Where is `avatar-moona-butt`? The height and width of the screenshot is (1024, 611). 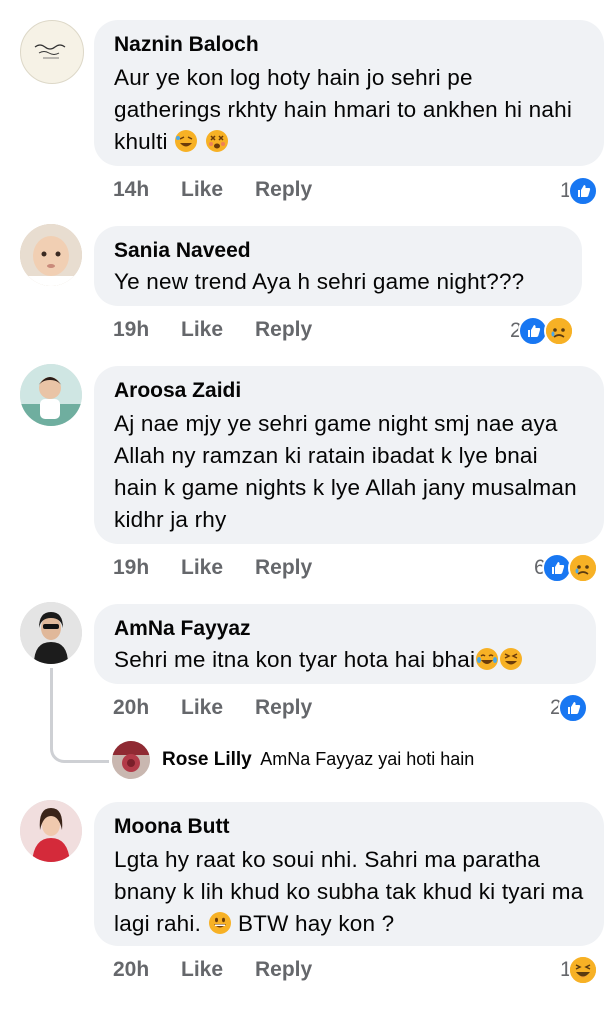
avatar-moona-butt is located at coordinates (51, 831).